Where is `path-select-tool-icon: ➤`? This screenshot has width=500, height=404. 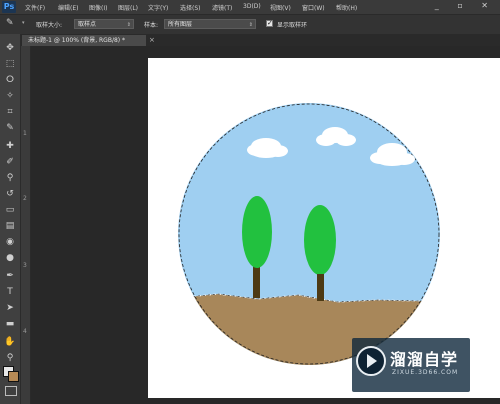 path-select-tool-icon: ➤ is located at coordinates (10, 308).